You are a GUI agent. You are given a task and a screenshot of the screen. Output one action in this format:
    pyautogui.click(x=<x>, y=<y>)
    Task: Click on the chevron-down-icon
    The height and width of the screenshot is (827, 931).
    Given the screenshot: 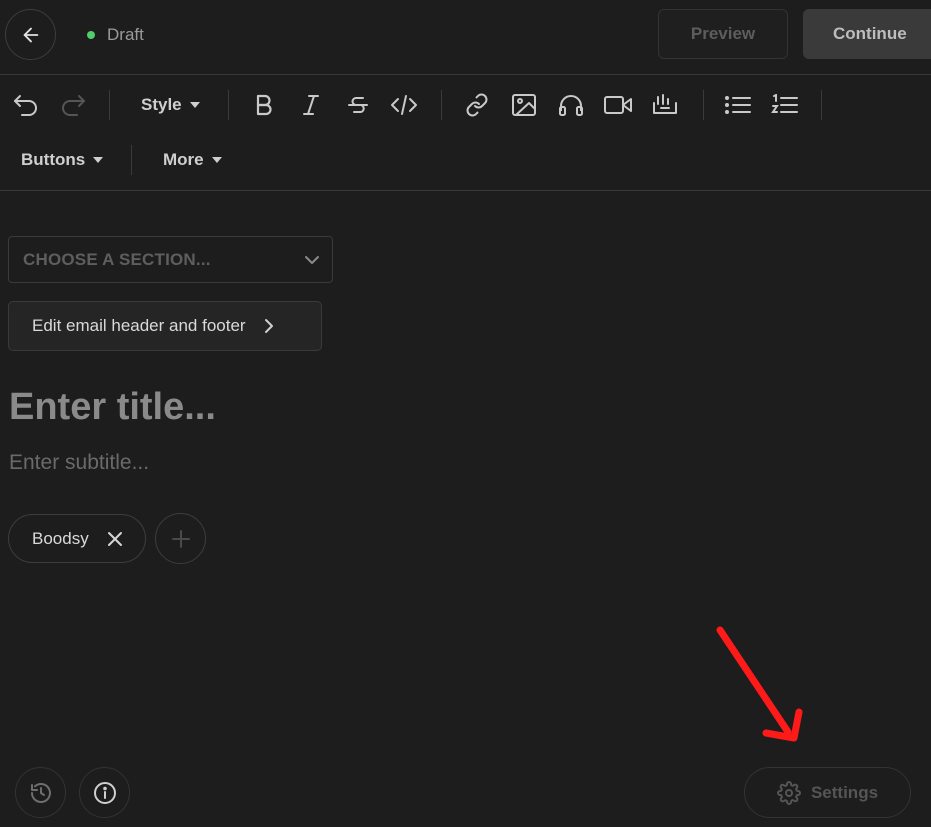 What is the action you would take?
    pyautogui.click(x=312, y=260)
    